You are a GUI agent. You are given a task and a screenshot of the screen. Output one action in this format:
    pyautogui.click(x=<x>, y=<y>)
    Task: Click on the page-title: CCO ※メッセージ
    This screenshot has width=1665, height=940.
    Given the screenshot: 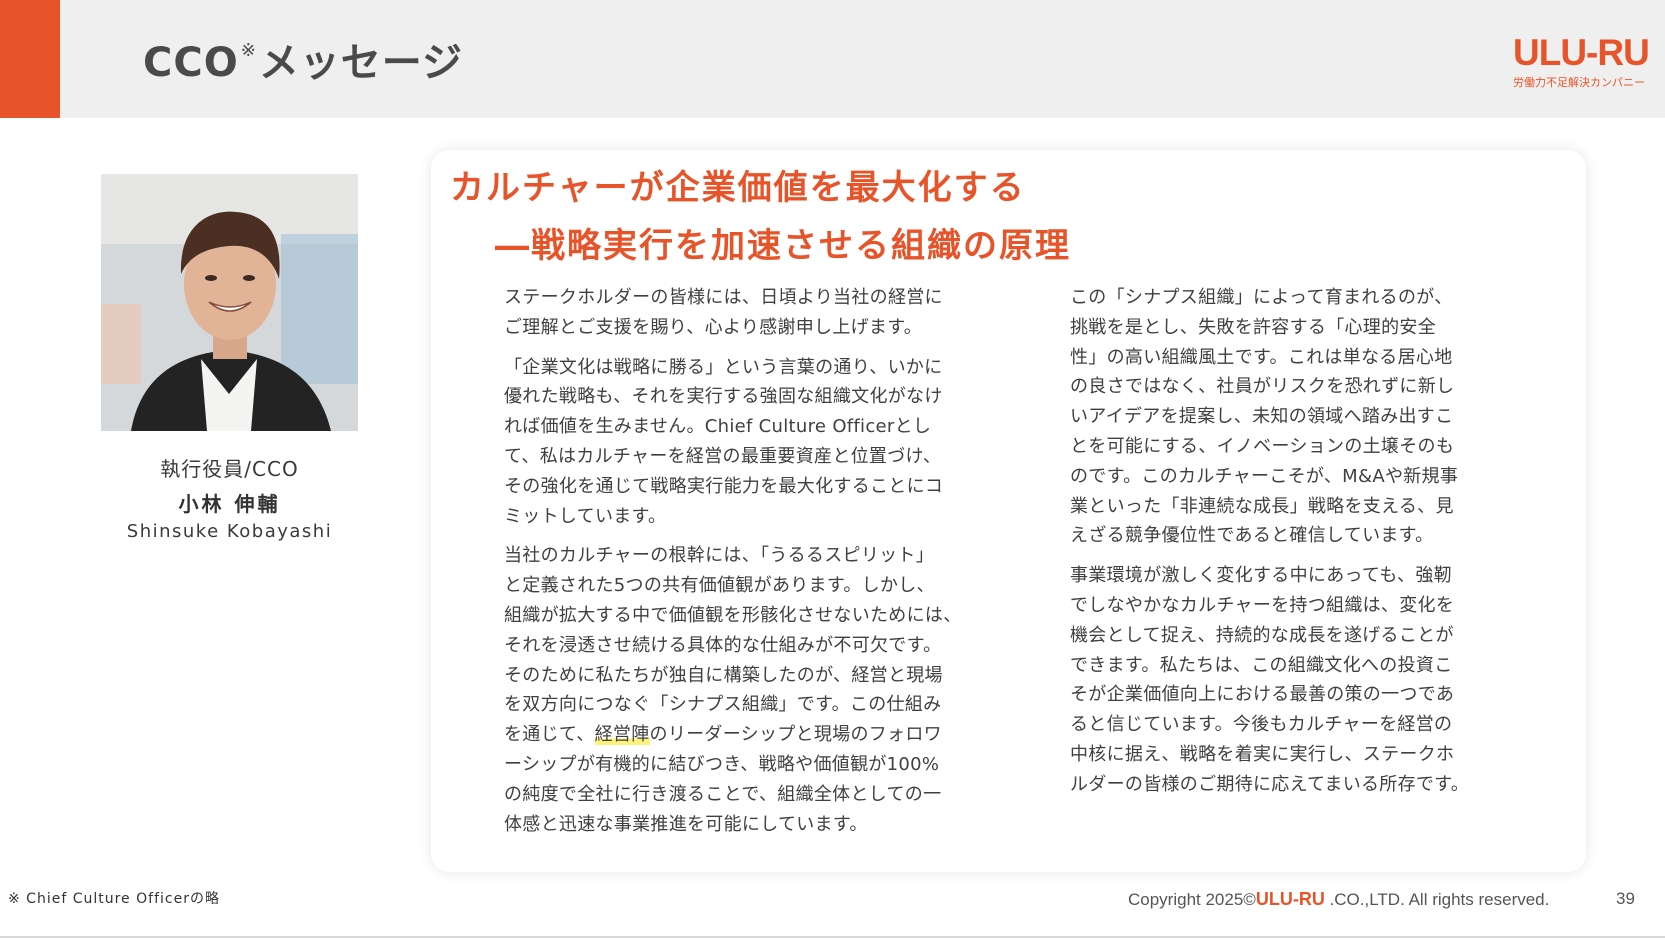 What is the action you would take?
    pyautogui.click(x=303, y=59)
    